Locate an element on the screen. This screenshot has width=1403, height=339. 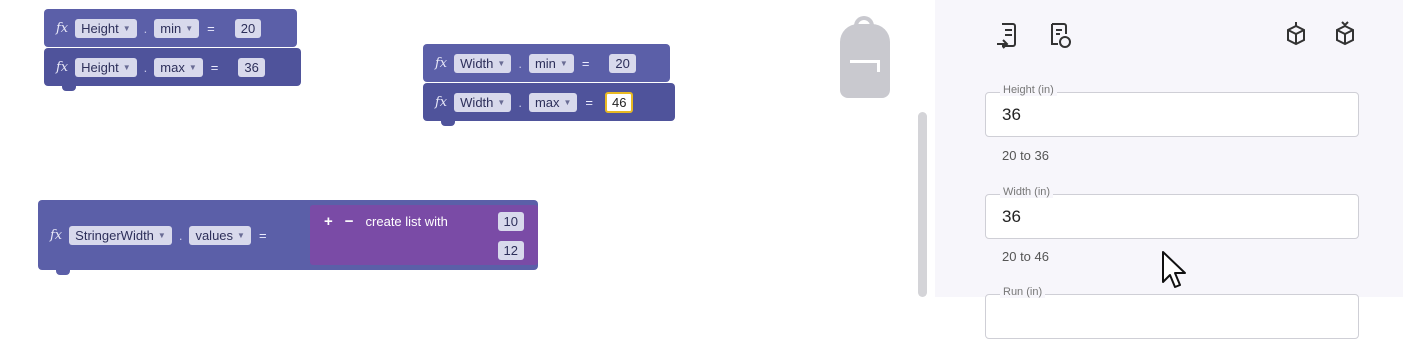
dropdown-label: values is located at coordinates (214, 235).